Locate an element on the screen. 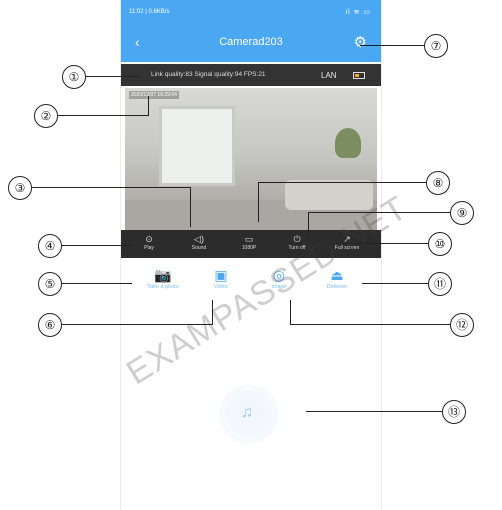 The height and width of the screenshot is (510, 502). callout-13: ⑬ is located at coordinates (454, 412).